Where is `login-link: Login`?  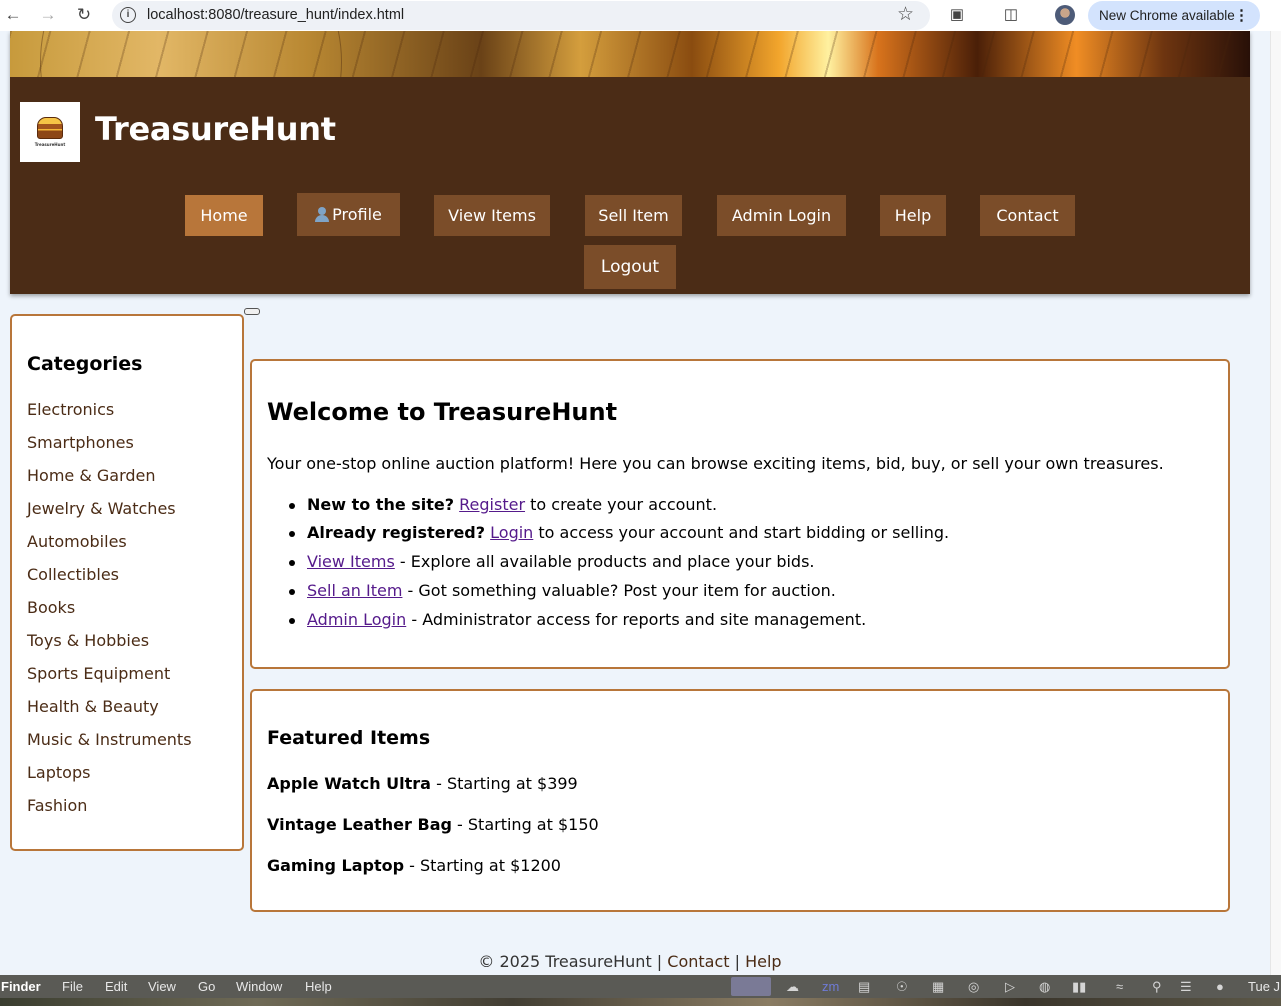 login-link: Login is located at coordinates (511, 532).